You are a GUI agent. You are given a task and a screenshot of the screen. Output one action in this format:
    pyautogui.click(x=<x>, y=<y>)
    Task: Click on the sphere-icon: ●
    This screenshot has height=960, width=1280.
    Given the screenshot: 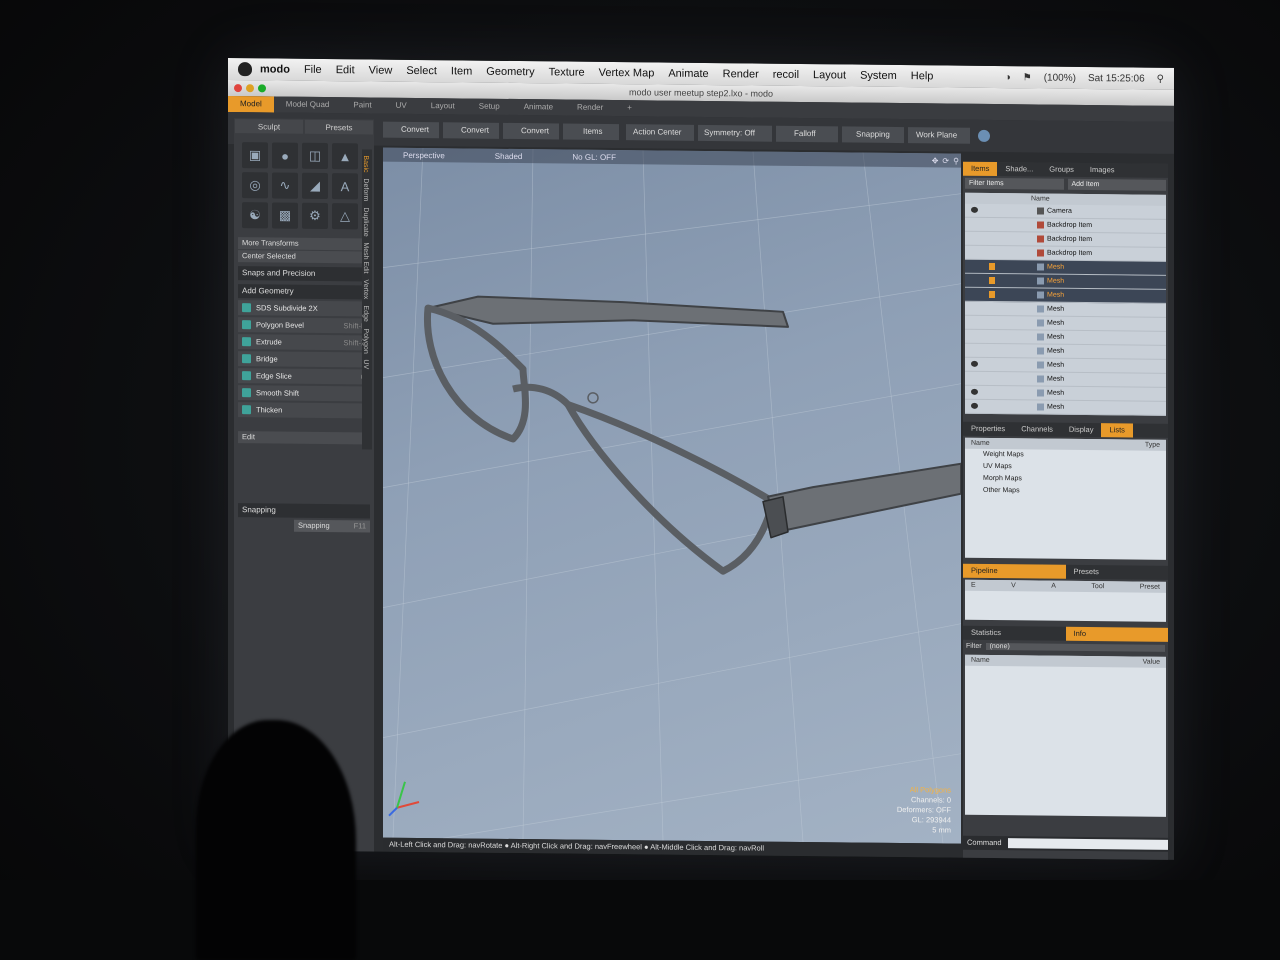 What is the action you would take?
    pyautogui.click(x=285, y=155)
    